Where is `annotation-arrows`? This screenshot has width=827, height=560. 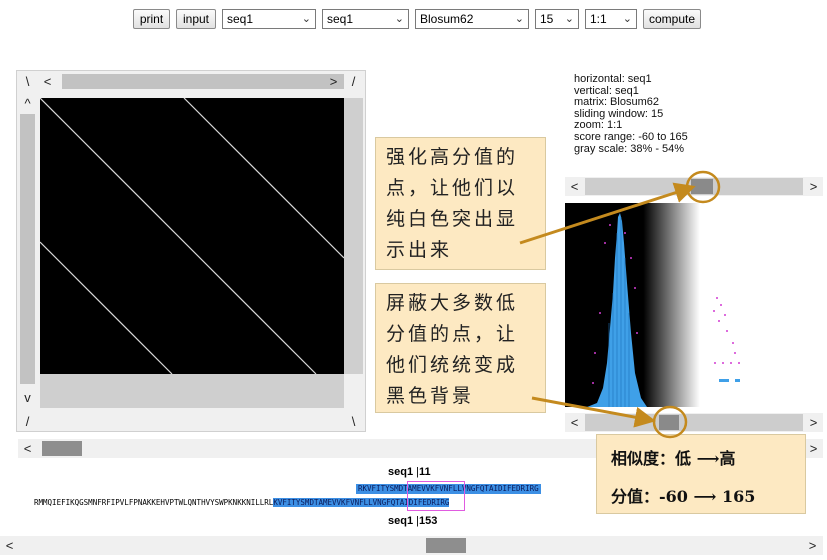 annotation-arrows is located at coordinates (620, 304).